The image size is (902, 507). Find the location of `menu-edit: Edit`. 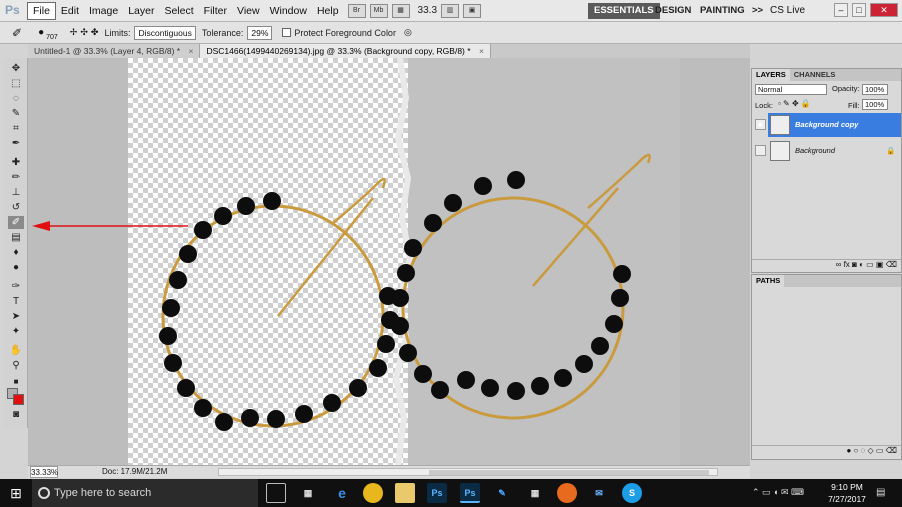

menu-edit: Edit is located at coordinates (70, 11).